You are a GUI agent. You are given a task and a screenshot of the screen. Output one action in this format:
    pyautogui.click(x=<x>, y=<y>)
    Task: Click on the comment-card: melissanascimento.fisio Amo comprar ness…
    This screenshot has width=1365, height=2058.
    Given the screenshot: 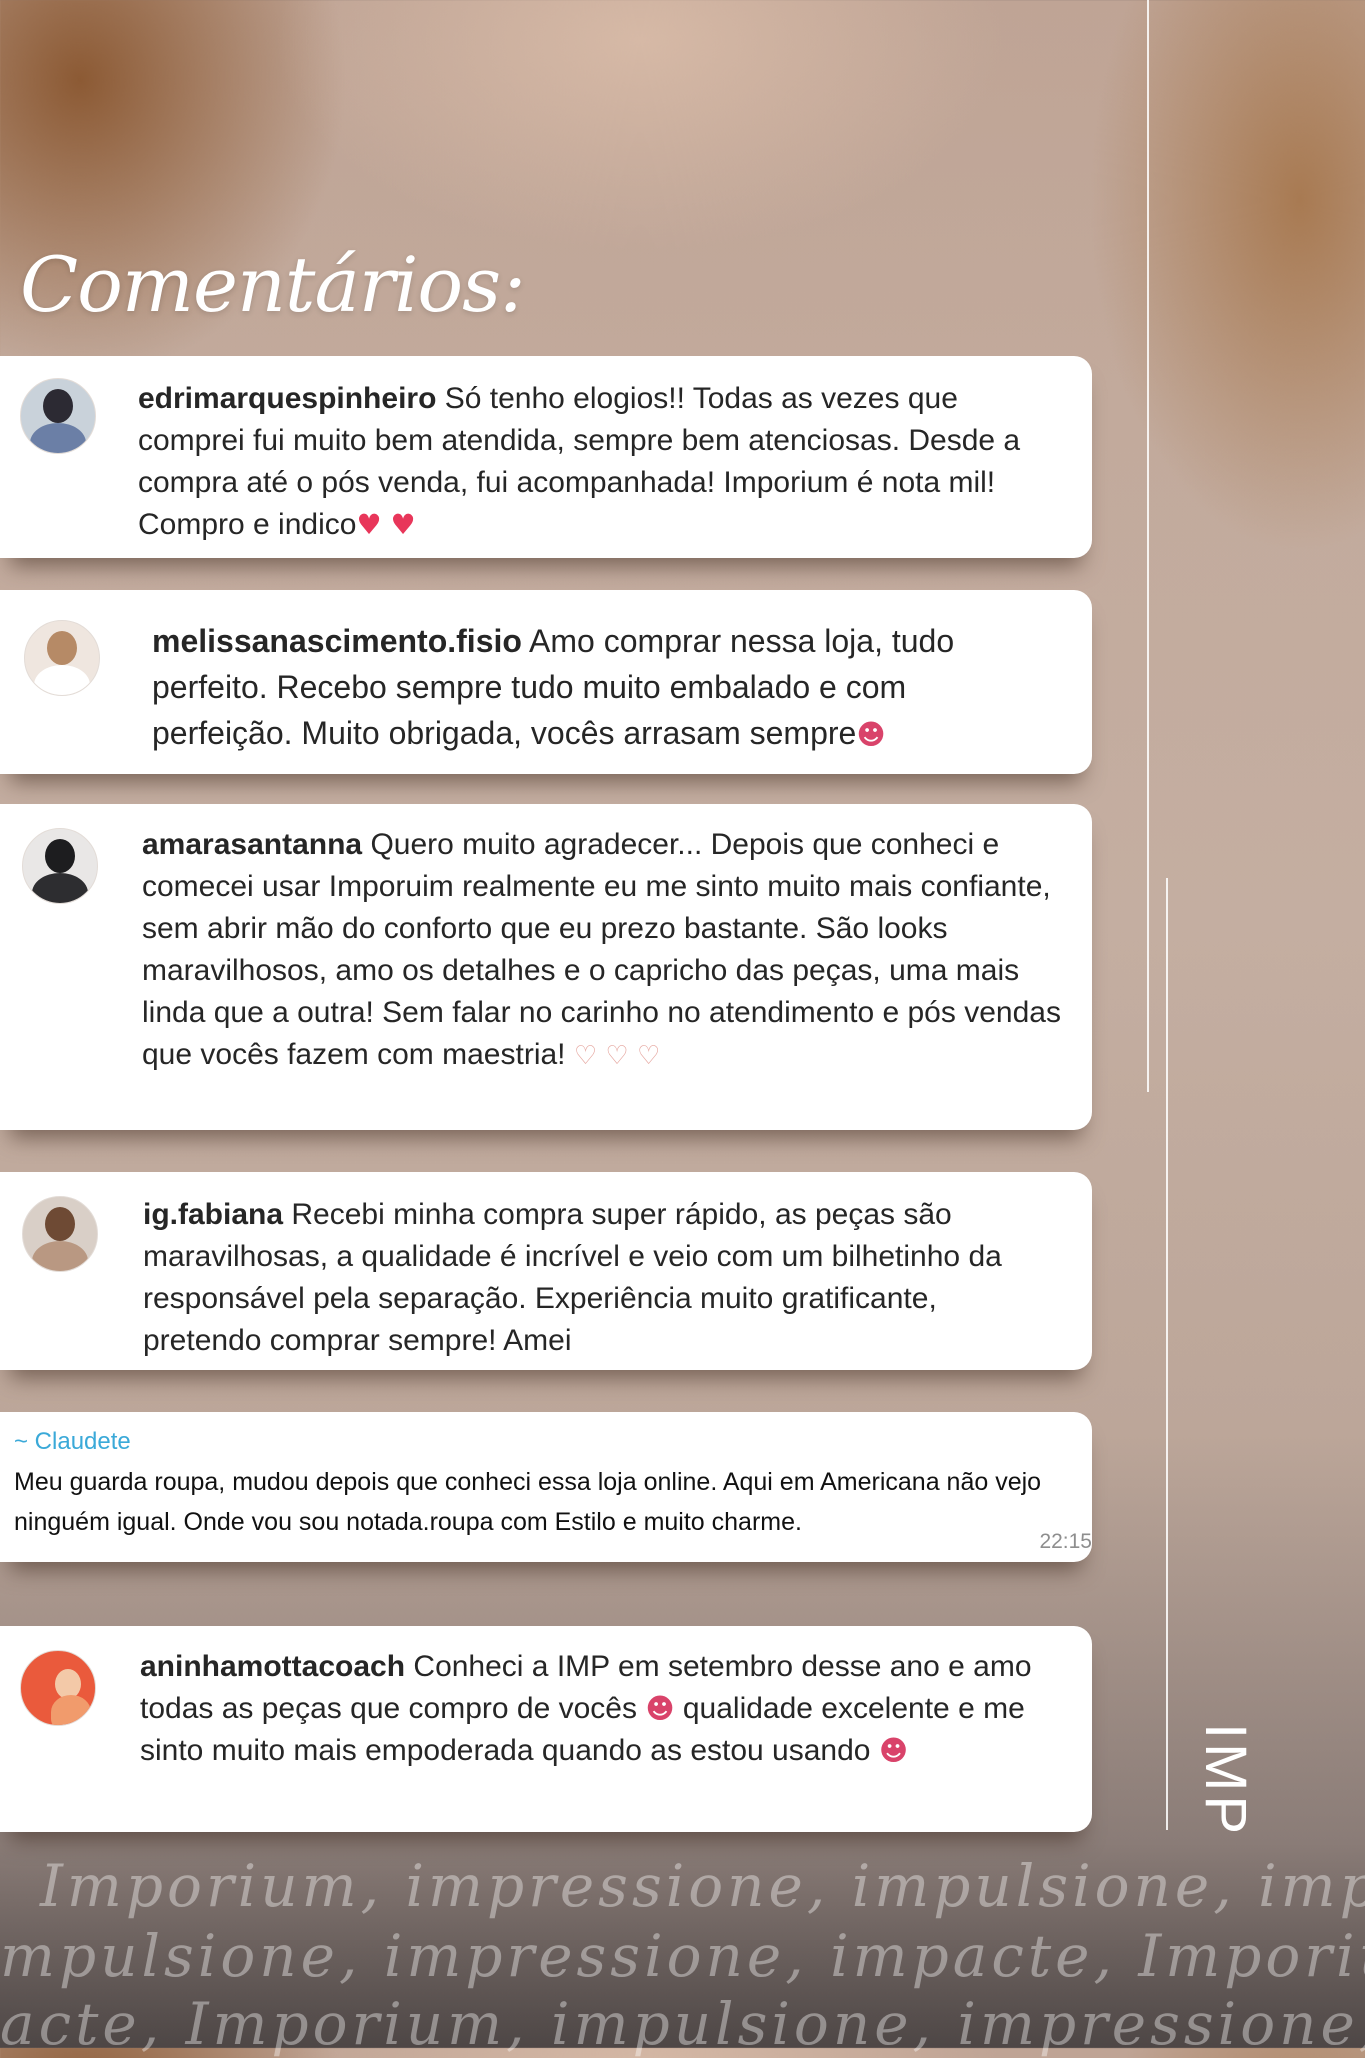 What is the action you would take?
    pyautogui.click(x=546, y=682)
    